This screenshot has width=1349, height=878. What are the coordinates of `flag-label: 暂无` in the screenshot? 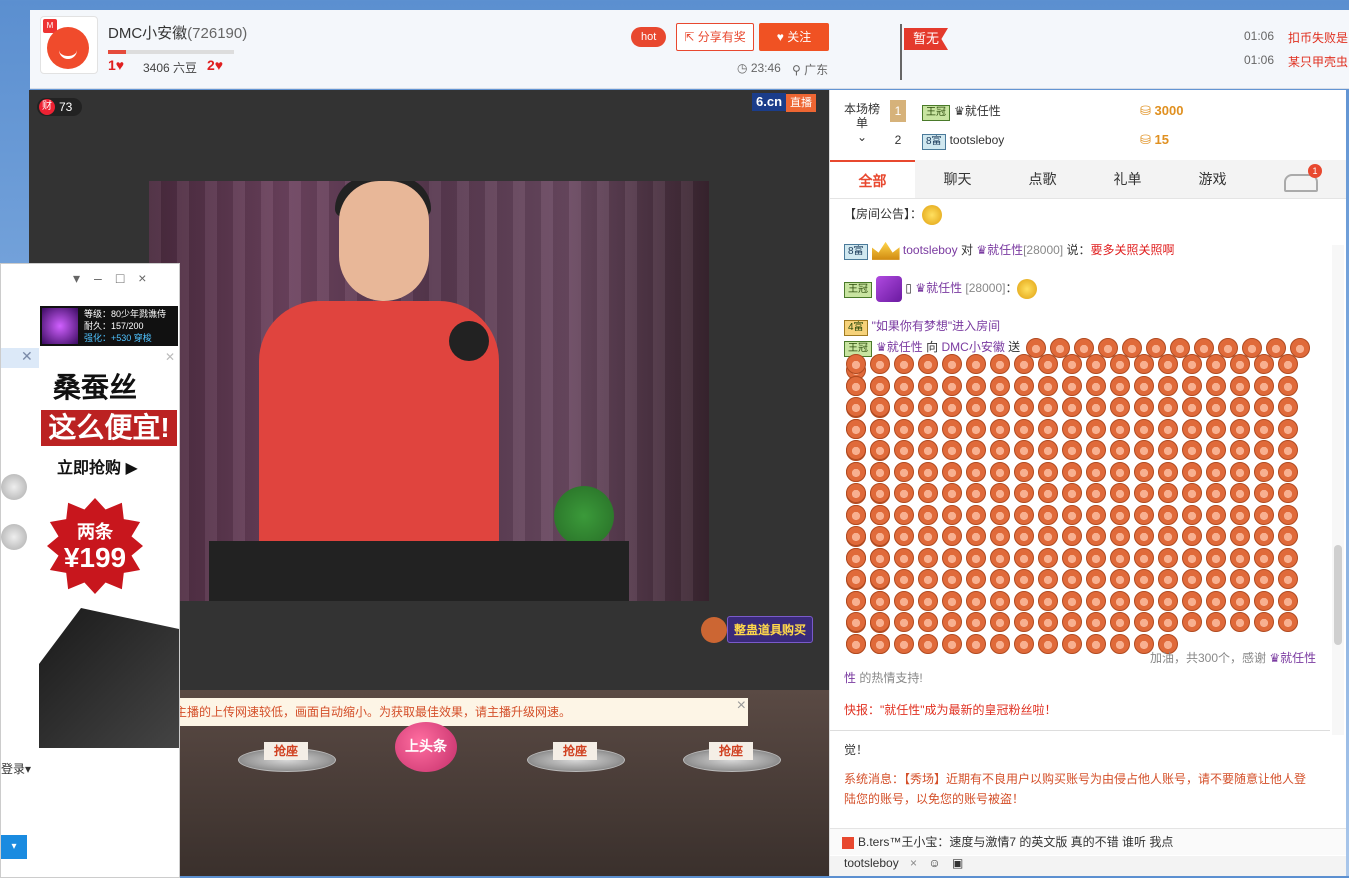 It's located at (926, 39).